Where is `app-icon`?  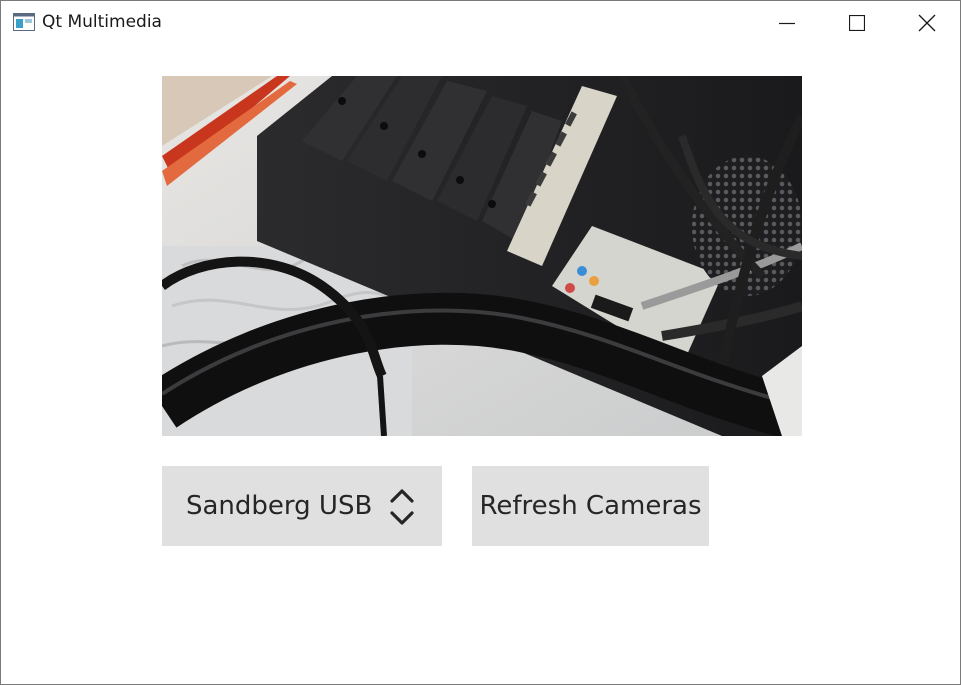
app-icon is located at coordinates (24, 22).